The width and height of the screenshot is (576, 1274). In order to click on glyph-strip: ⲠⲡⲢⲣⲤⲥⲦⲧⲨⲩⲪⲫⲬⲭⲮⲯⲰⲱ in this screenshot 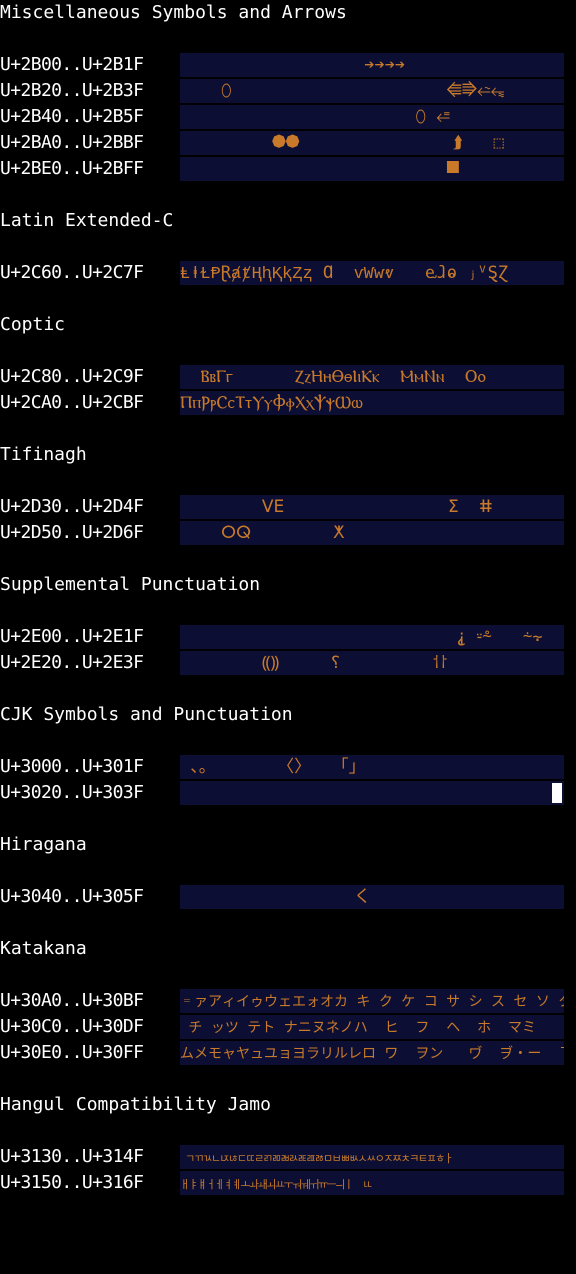, I will do `click(372, 403)`.